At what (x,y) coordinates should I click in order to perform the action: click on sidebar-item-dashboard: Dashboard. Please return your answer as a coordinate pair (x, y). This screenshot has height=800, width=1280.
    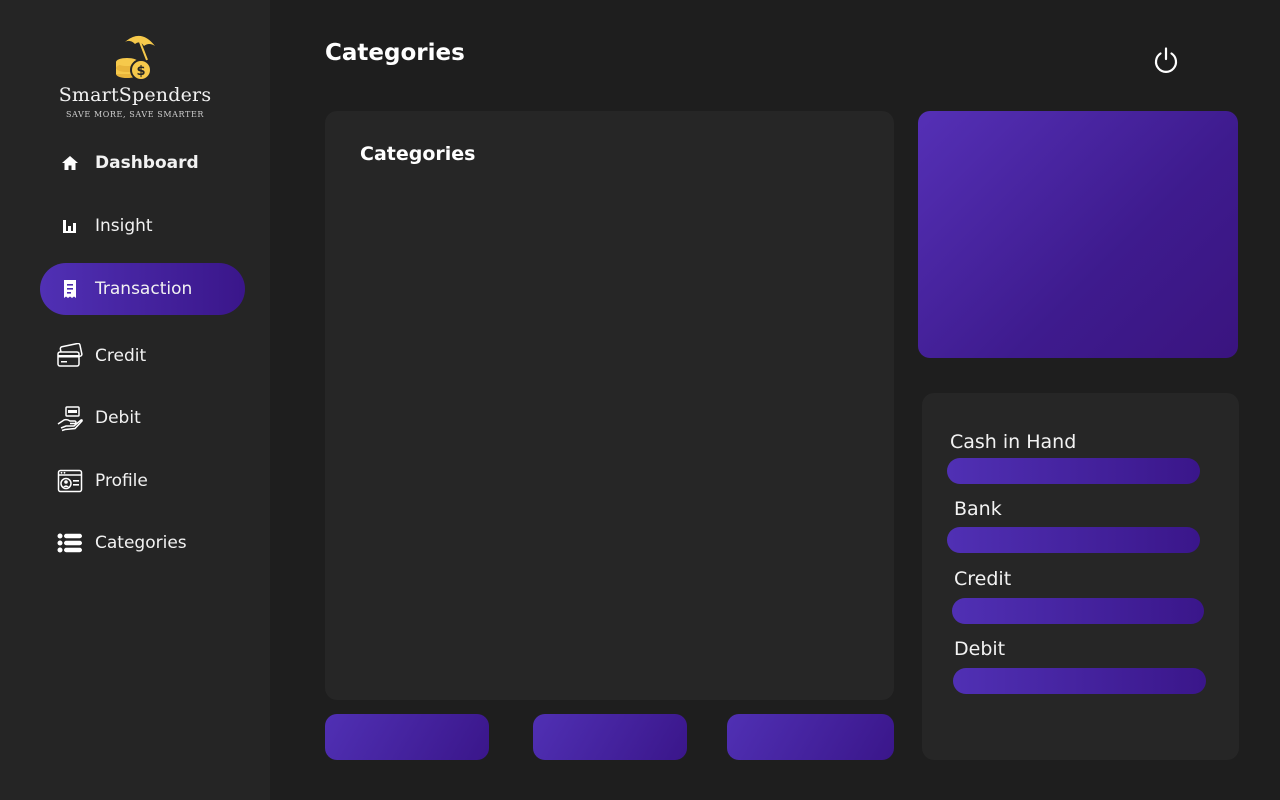
    Looking at the image, I should click on (142, 163).